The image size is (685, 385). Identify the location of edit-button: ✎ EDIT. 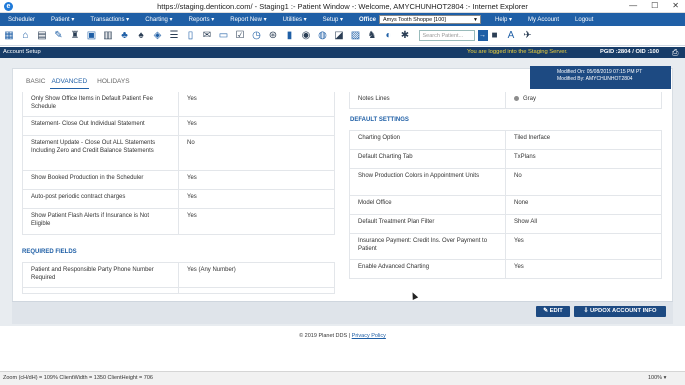
(553, 311).